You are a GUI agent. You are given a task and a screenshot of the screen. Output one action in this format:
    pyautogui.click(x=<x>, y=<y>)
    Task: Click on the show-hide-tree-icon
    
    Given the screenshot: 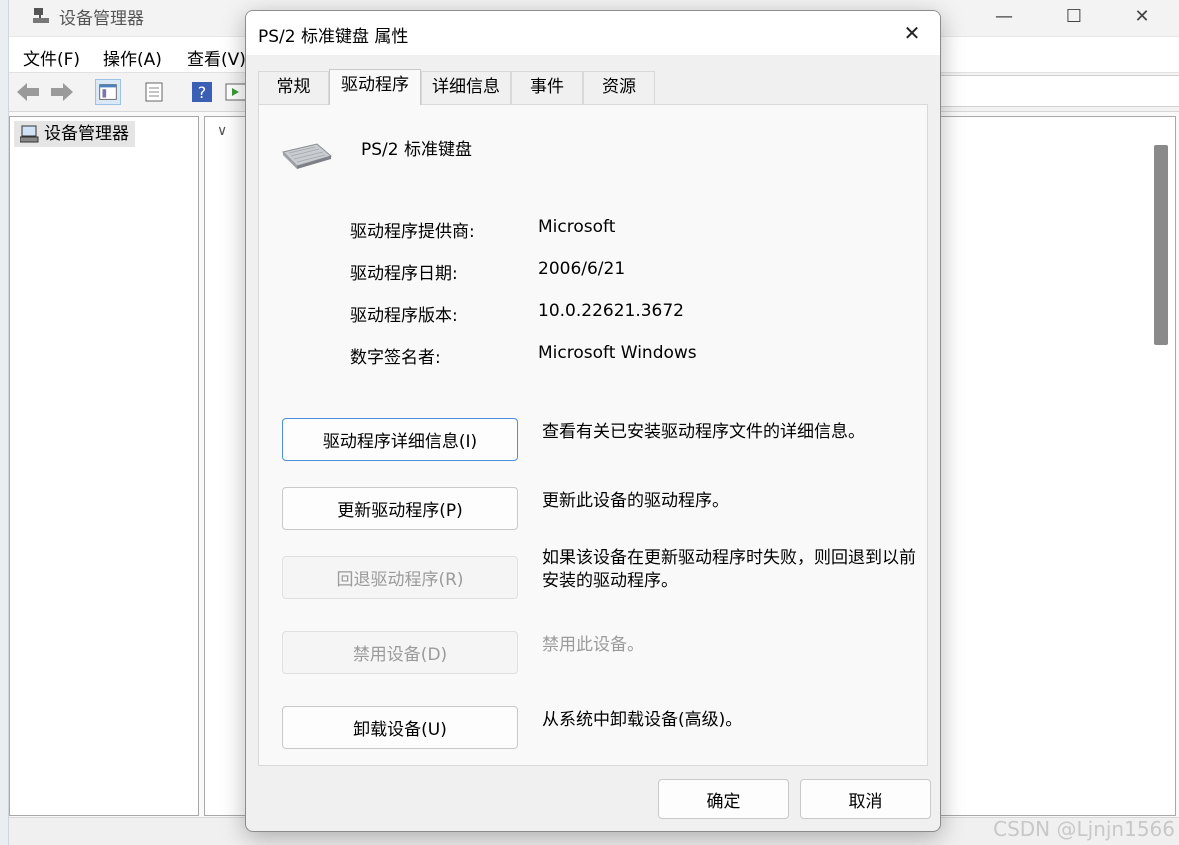 What is the action you would take?
    pyautogui.click(x=108, y=92)
    